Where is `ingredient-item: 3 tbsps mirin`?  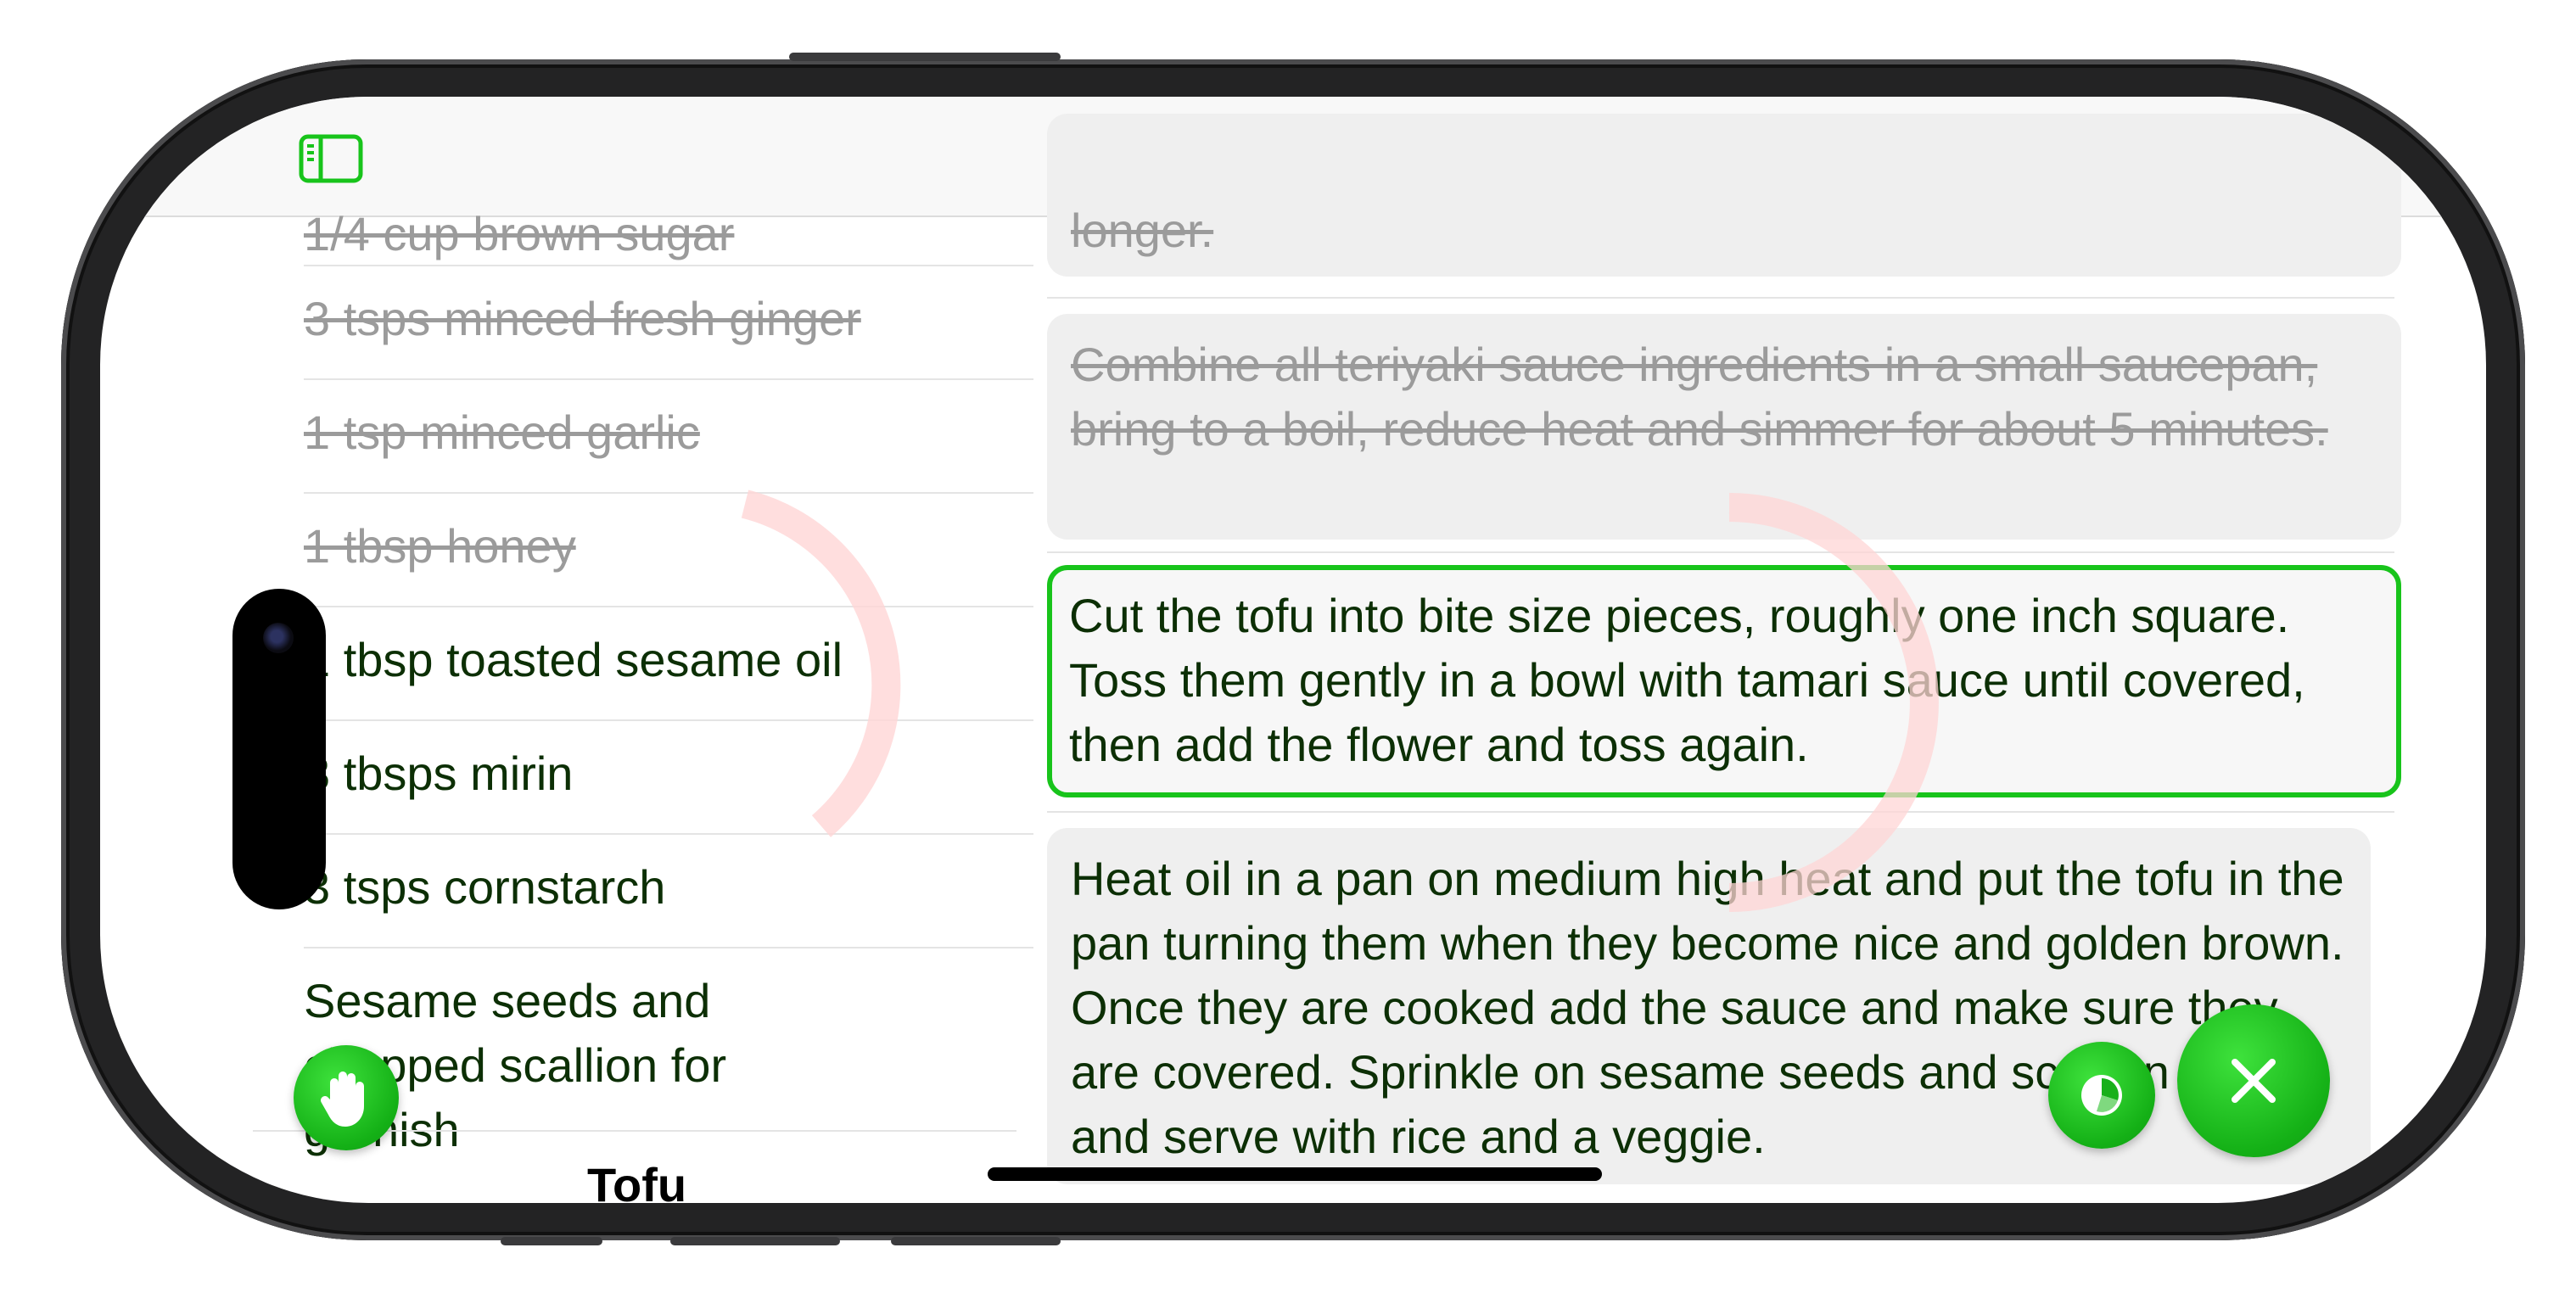
ingredient-item: 3 tbsps mirin is located at coordinates (668, 778).